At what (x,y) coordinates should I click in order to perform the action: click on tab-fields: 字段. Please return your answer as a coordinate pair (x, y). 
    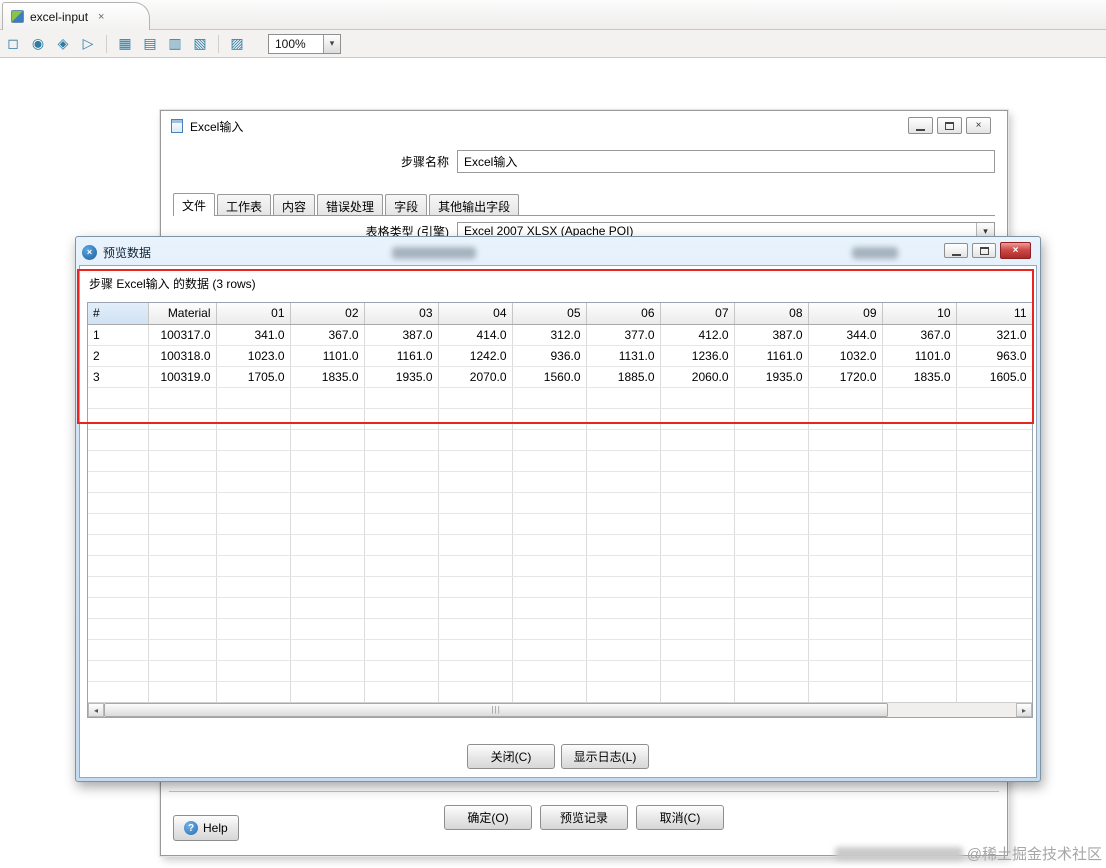
    Looking at the image, I should click on (406, 204).